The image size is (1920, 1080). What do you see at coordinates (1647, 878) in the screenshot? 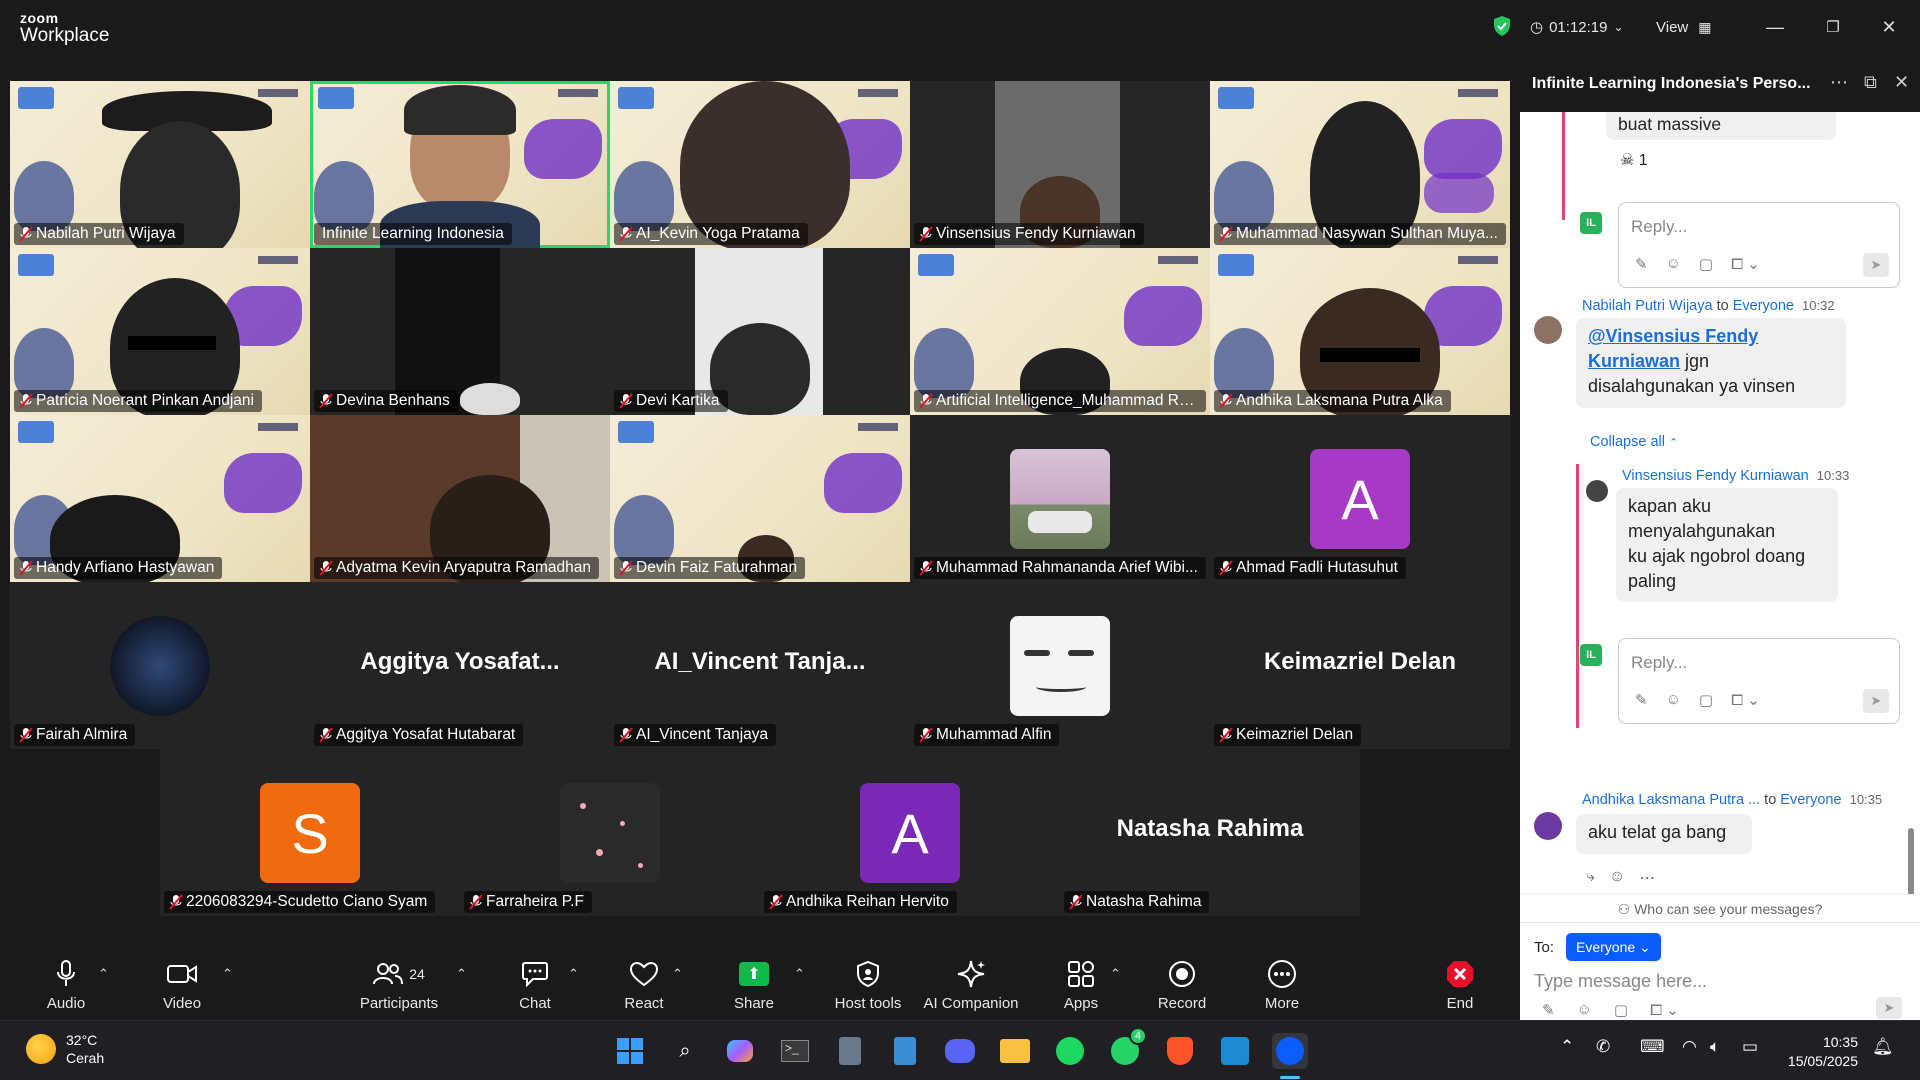
I see `more-icon: ⋯` at bounding box center [1647, 878].